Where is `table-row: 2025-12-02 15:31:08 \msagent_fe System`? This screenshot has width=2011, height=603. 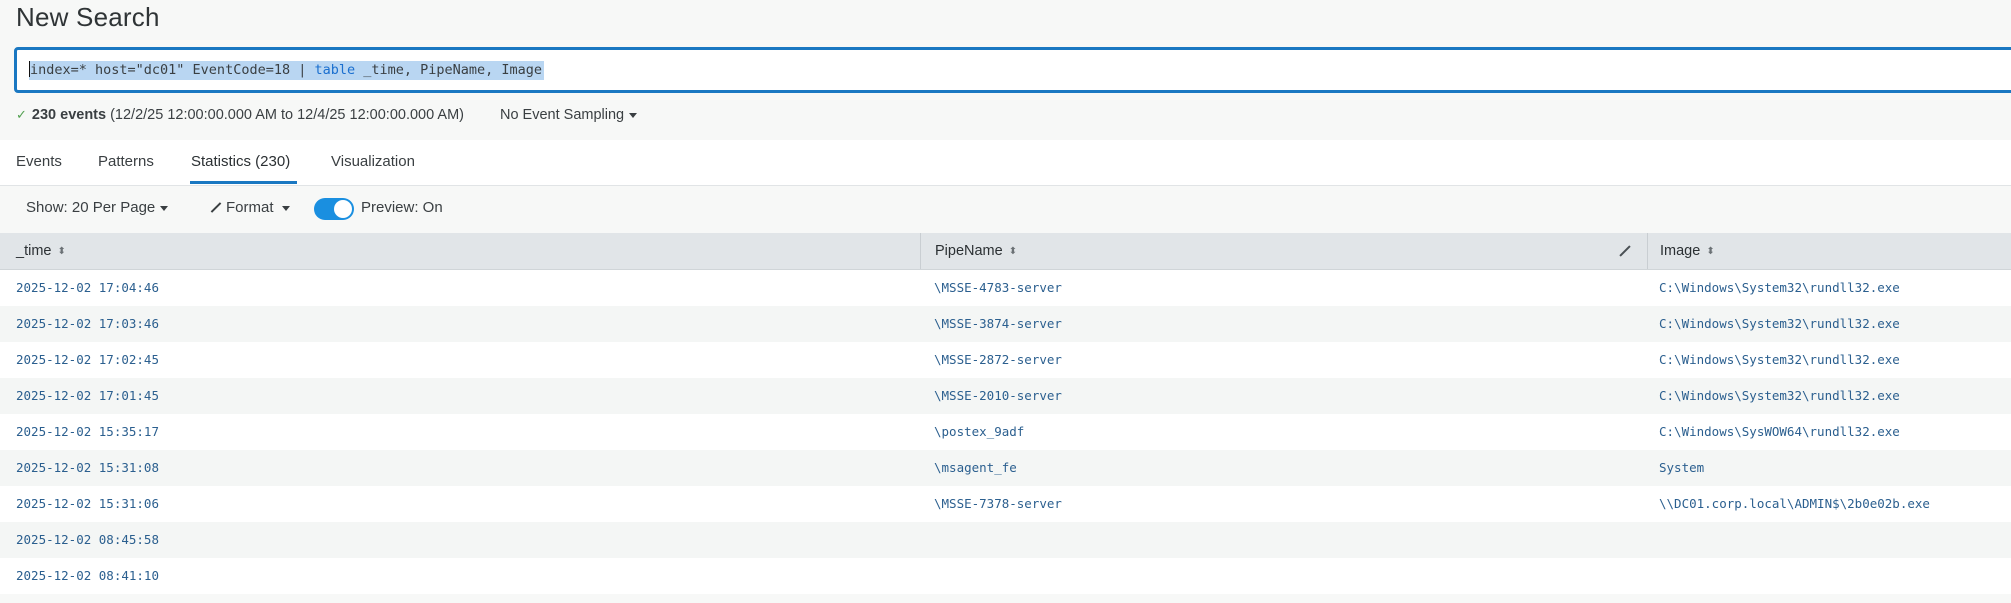 table-row: 2025-12-02 15:31:08 \msagent_fe System is located at coordinates (1005, 468).